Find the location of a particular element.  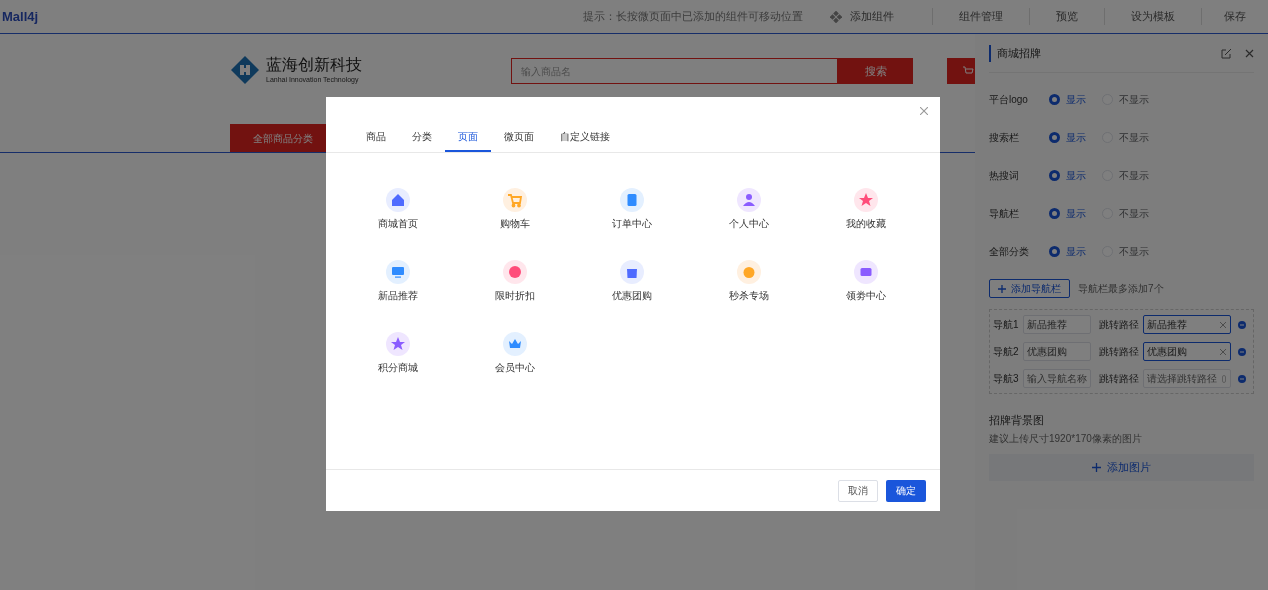

nav-label: 导航1 is located at coordinates (1006, 325).